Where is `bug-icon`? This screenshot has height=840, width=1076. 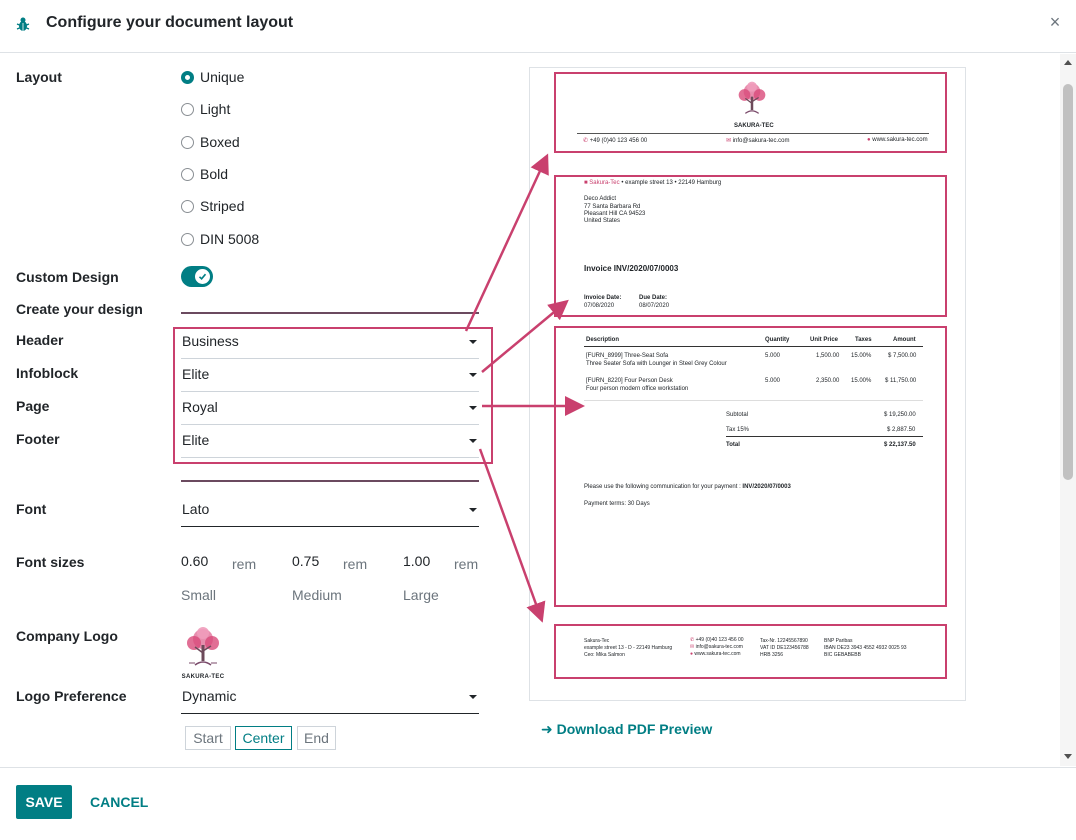
bug-icon is located at coordinates (23, 24).